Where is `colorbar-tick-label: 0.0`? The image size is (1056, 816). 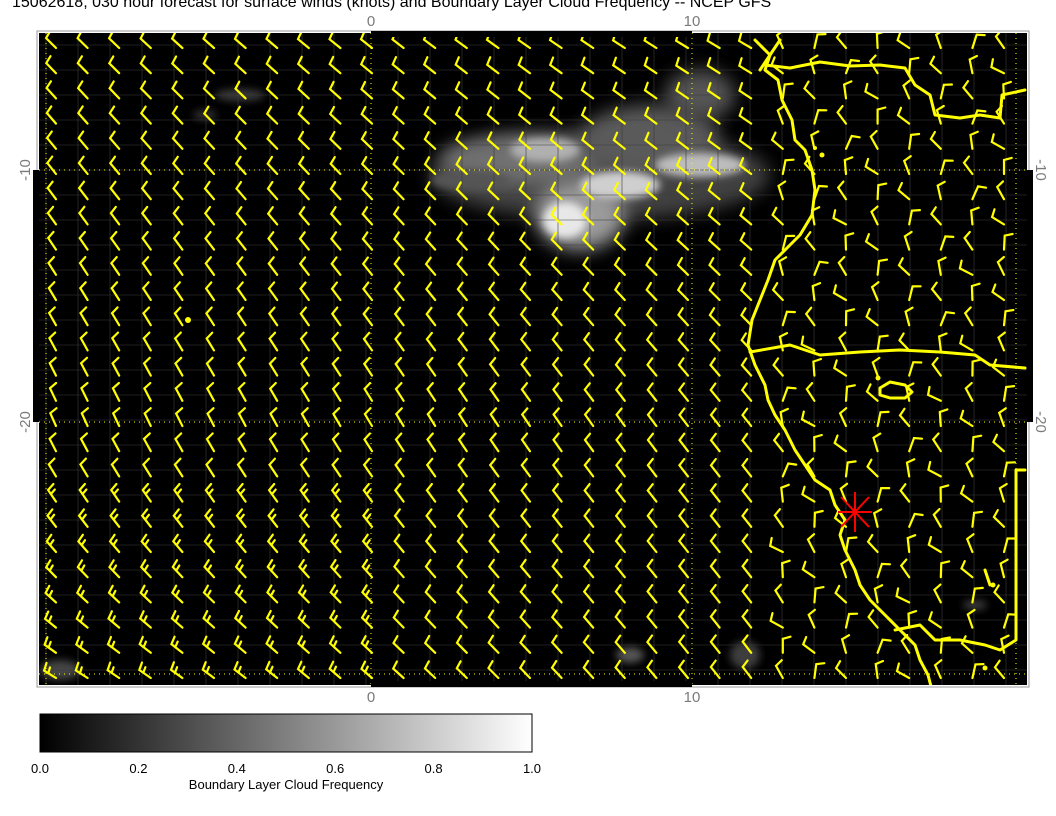 colorbar-tick-label: 0.0 is located at coordinates (40, 768).